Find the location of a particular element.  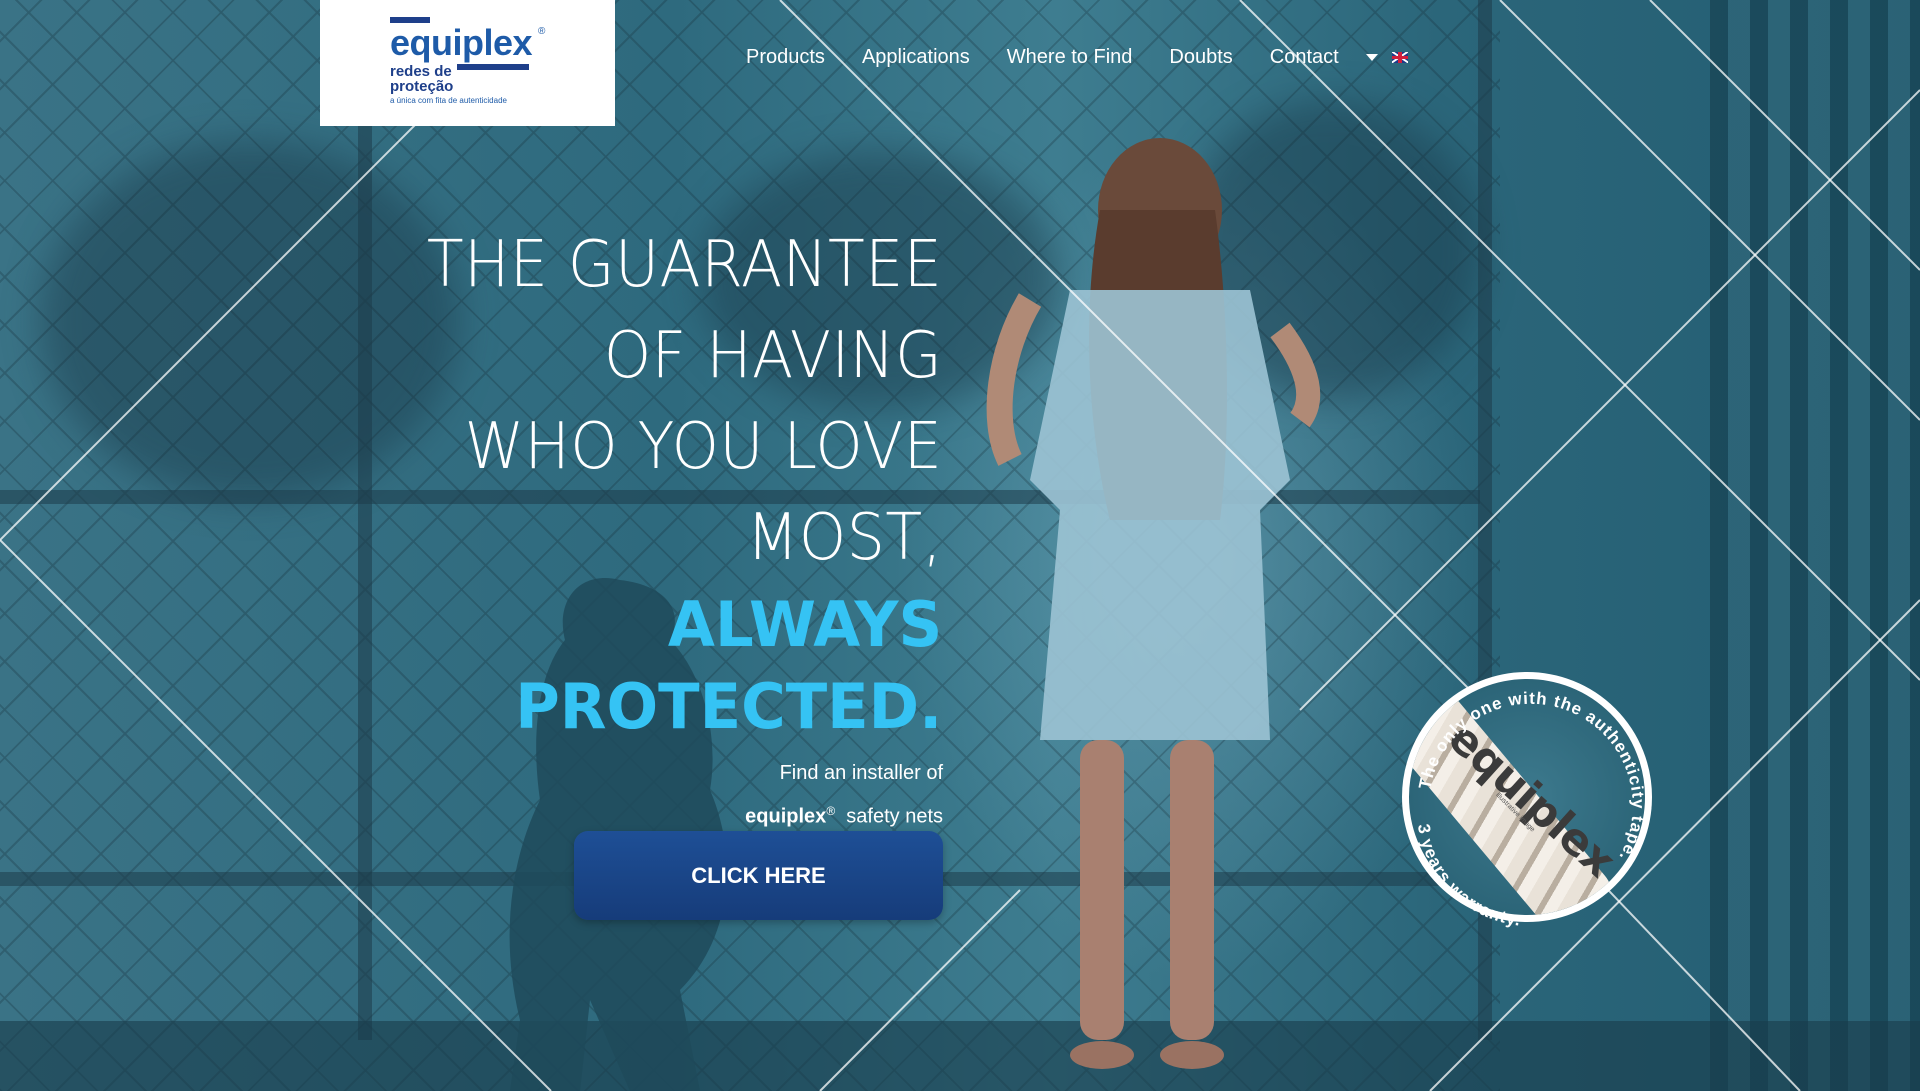

nav-item-applications: Applications is located at coordinates (916, 57).